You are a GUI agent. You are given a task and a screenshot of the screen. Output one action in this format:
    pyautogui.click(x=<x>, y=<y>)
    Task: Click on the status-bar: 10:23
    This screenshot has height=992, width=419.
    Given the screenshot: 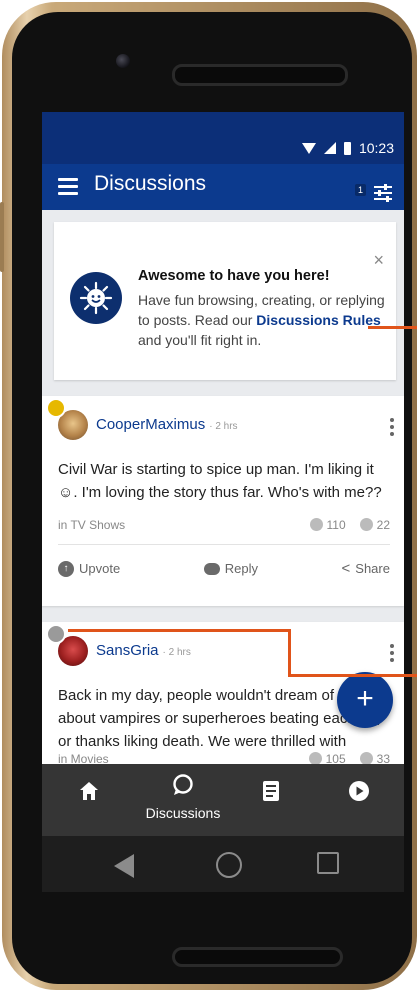 What is the action you would take?
    pyautogui.click(x=223, y=138)
    